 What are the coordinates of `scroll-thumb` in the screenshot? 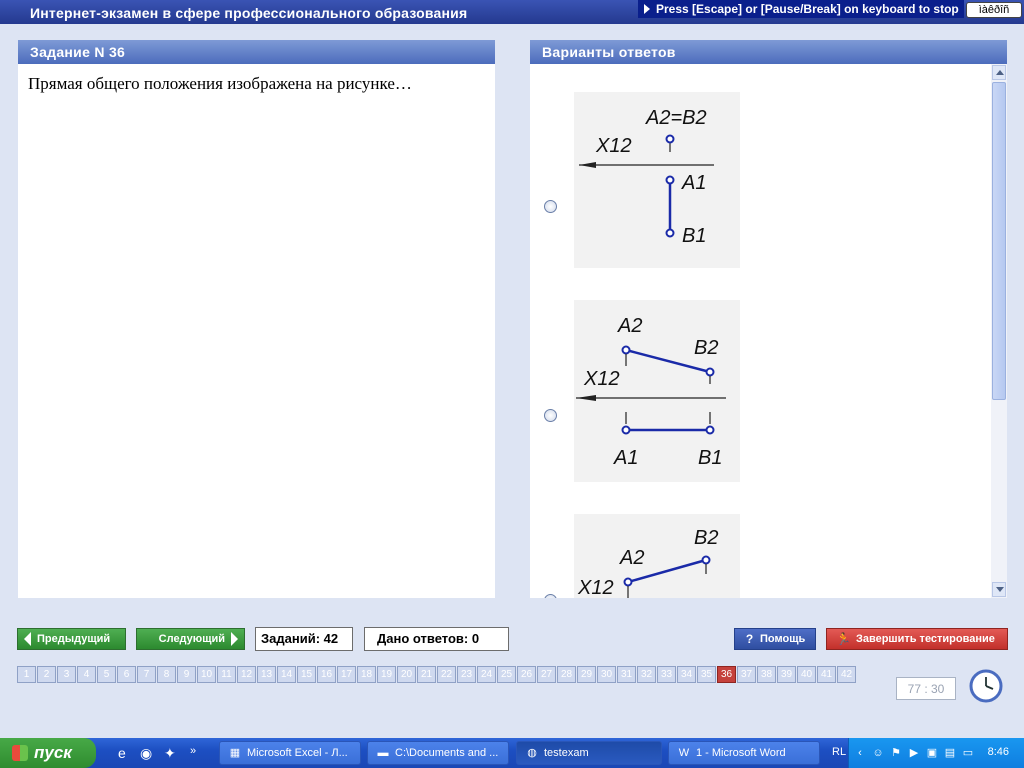 It's located at (999, 241).